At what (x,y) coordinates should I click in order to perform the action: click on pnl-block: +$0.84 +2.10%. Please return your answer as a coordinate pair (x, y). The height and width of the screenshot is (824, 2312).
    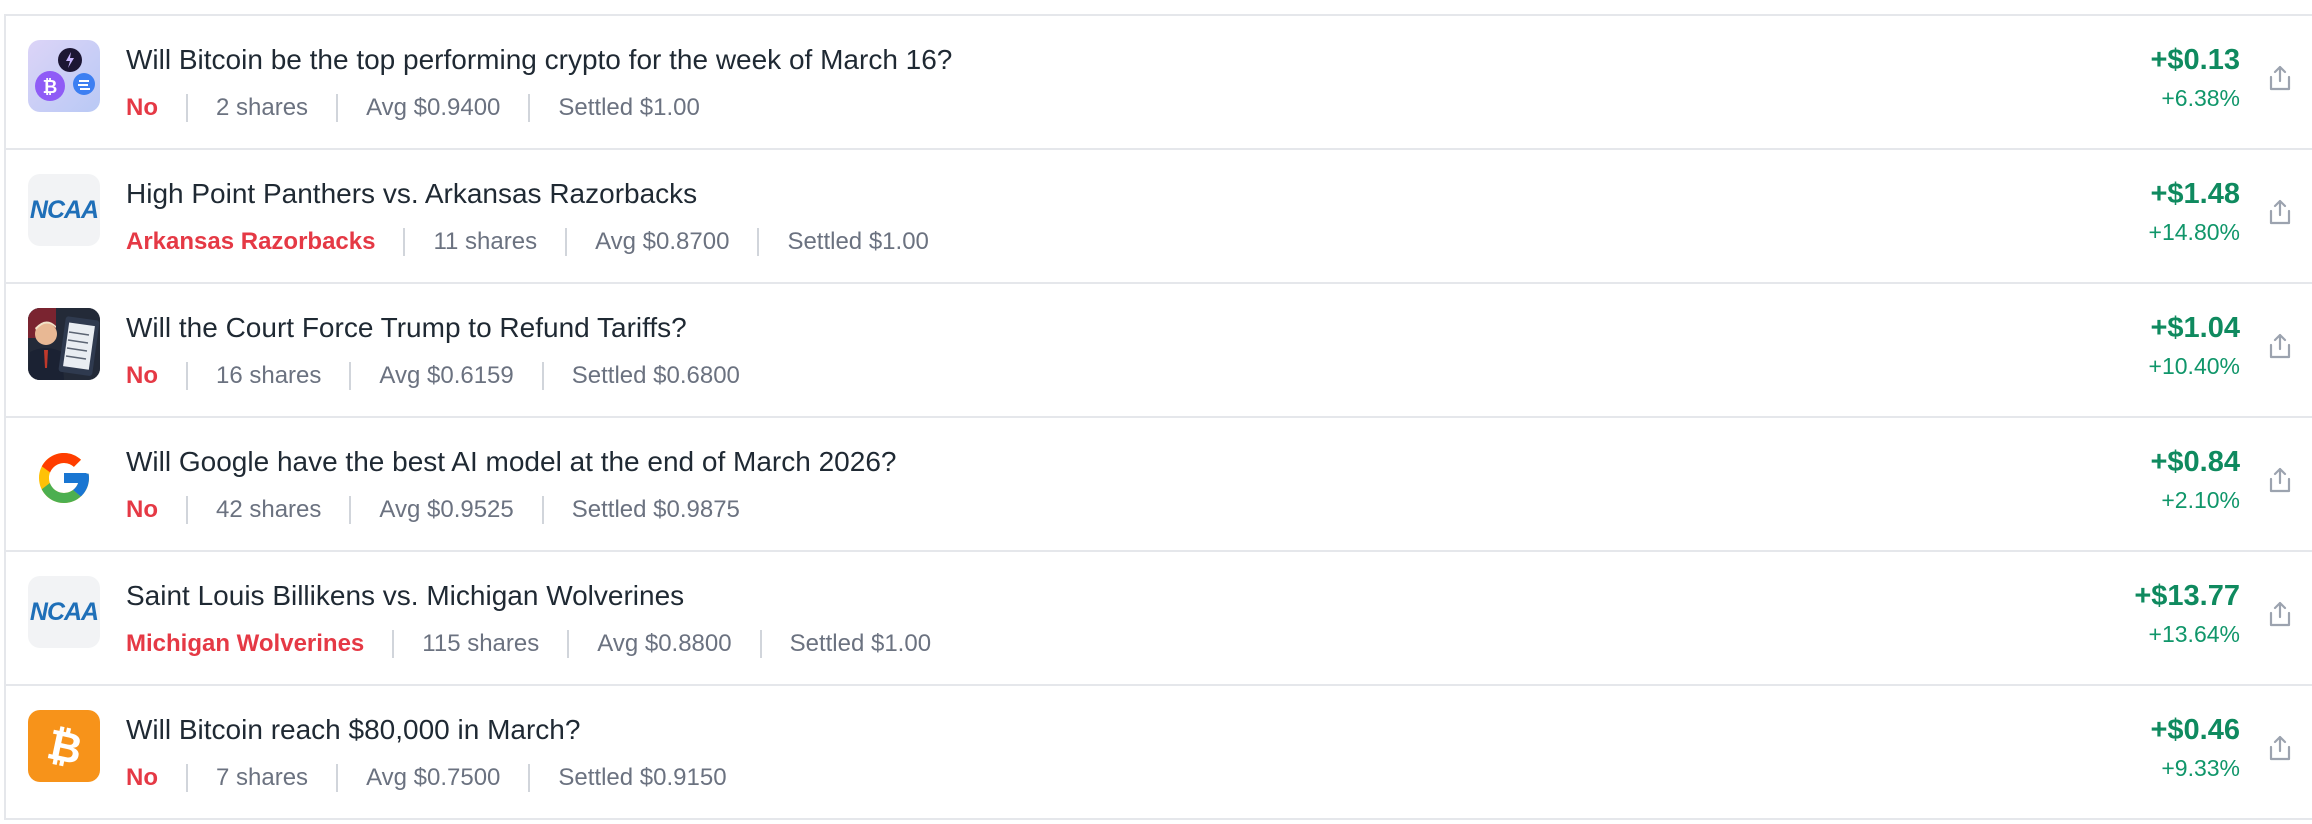
    Looking at the image, I should click on (2195, 480).